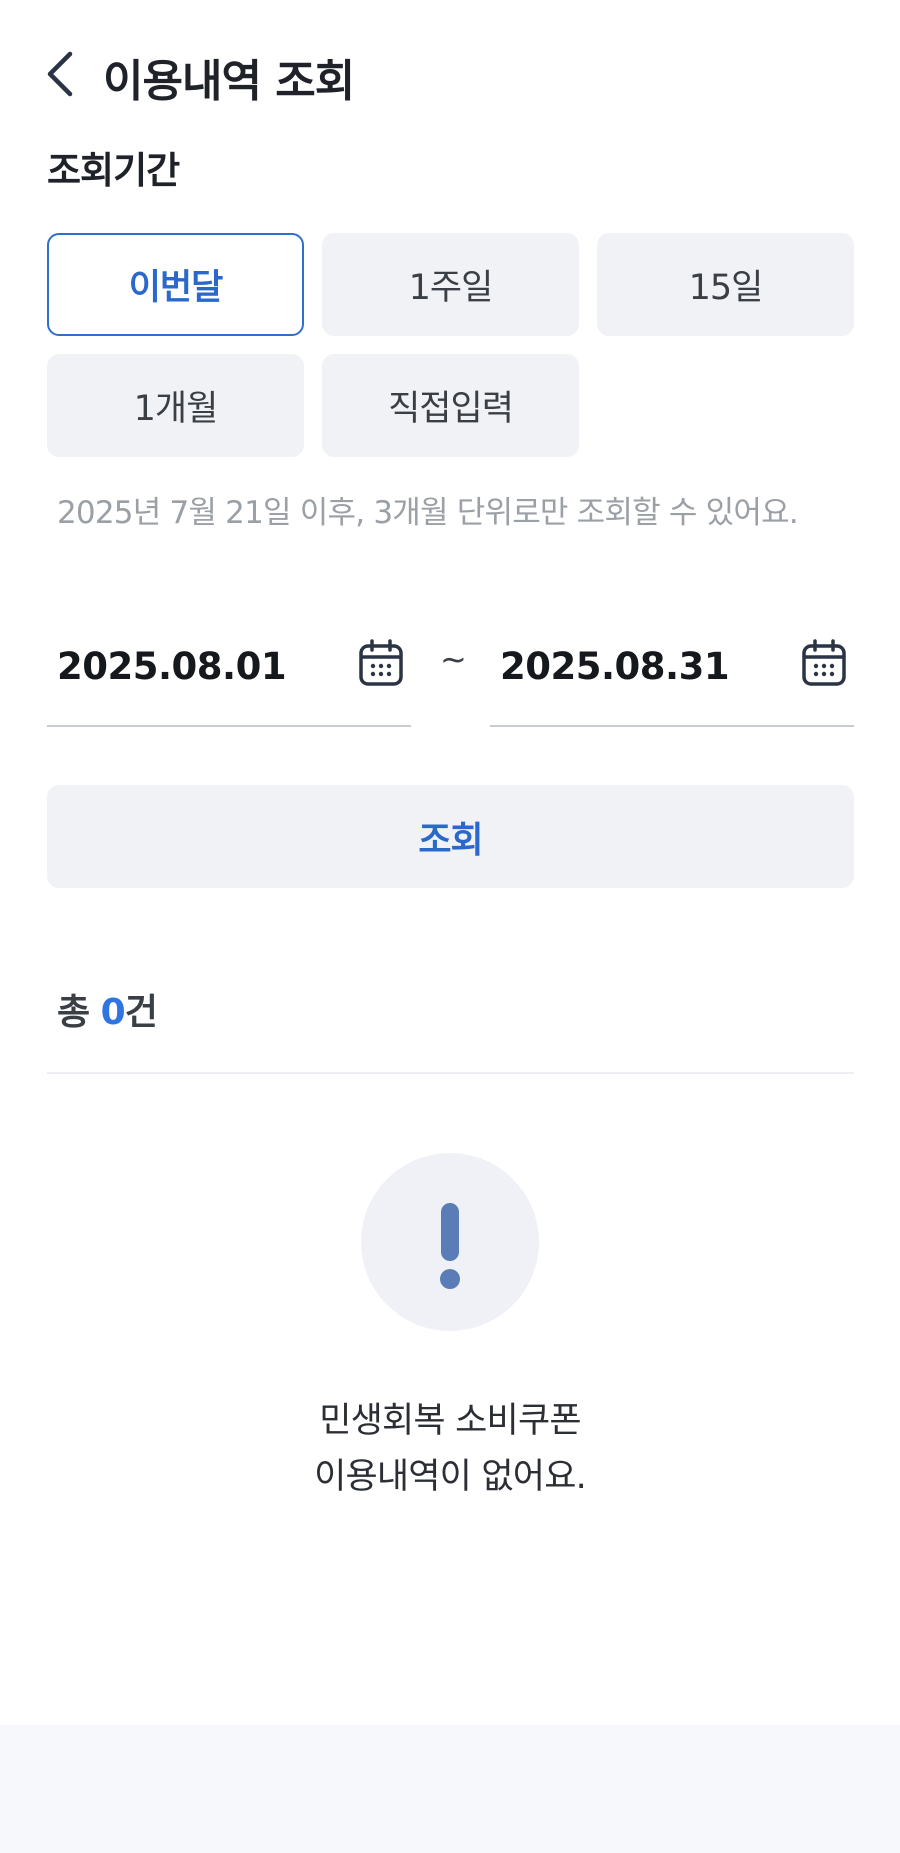  Describe the element at coordinates (79, 1012) in the screenshot. I see `result-count-prefix: 총` at that location.